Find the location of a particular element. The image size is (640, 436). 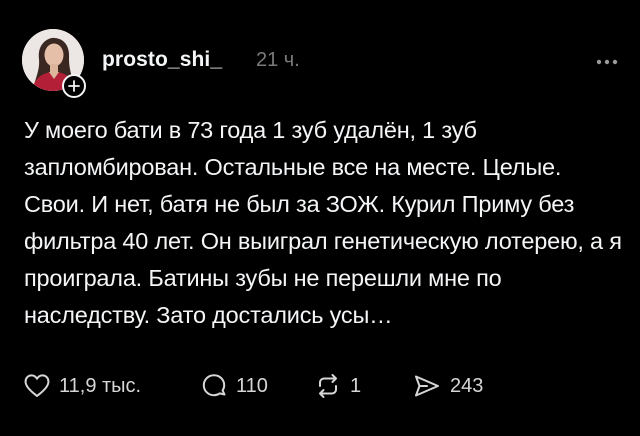

post-actions-bar: 11,9 тыс. 110 1 243 is located at coordinates (320, 386).